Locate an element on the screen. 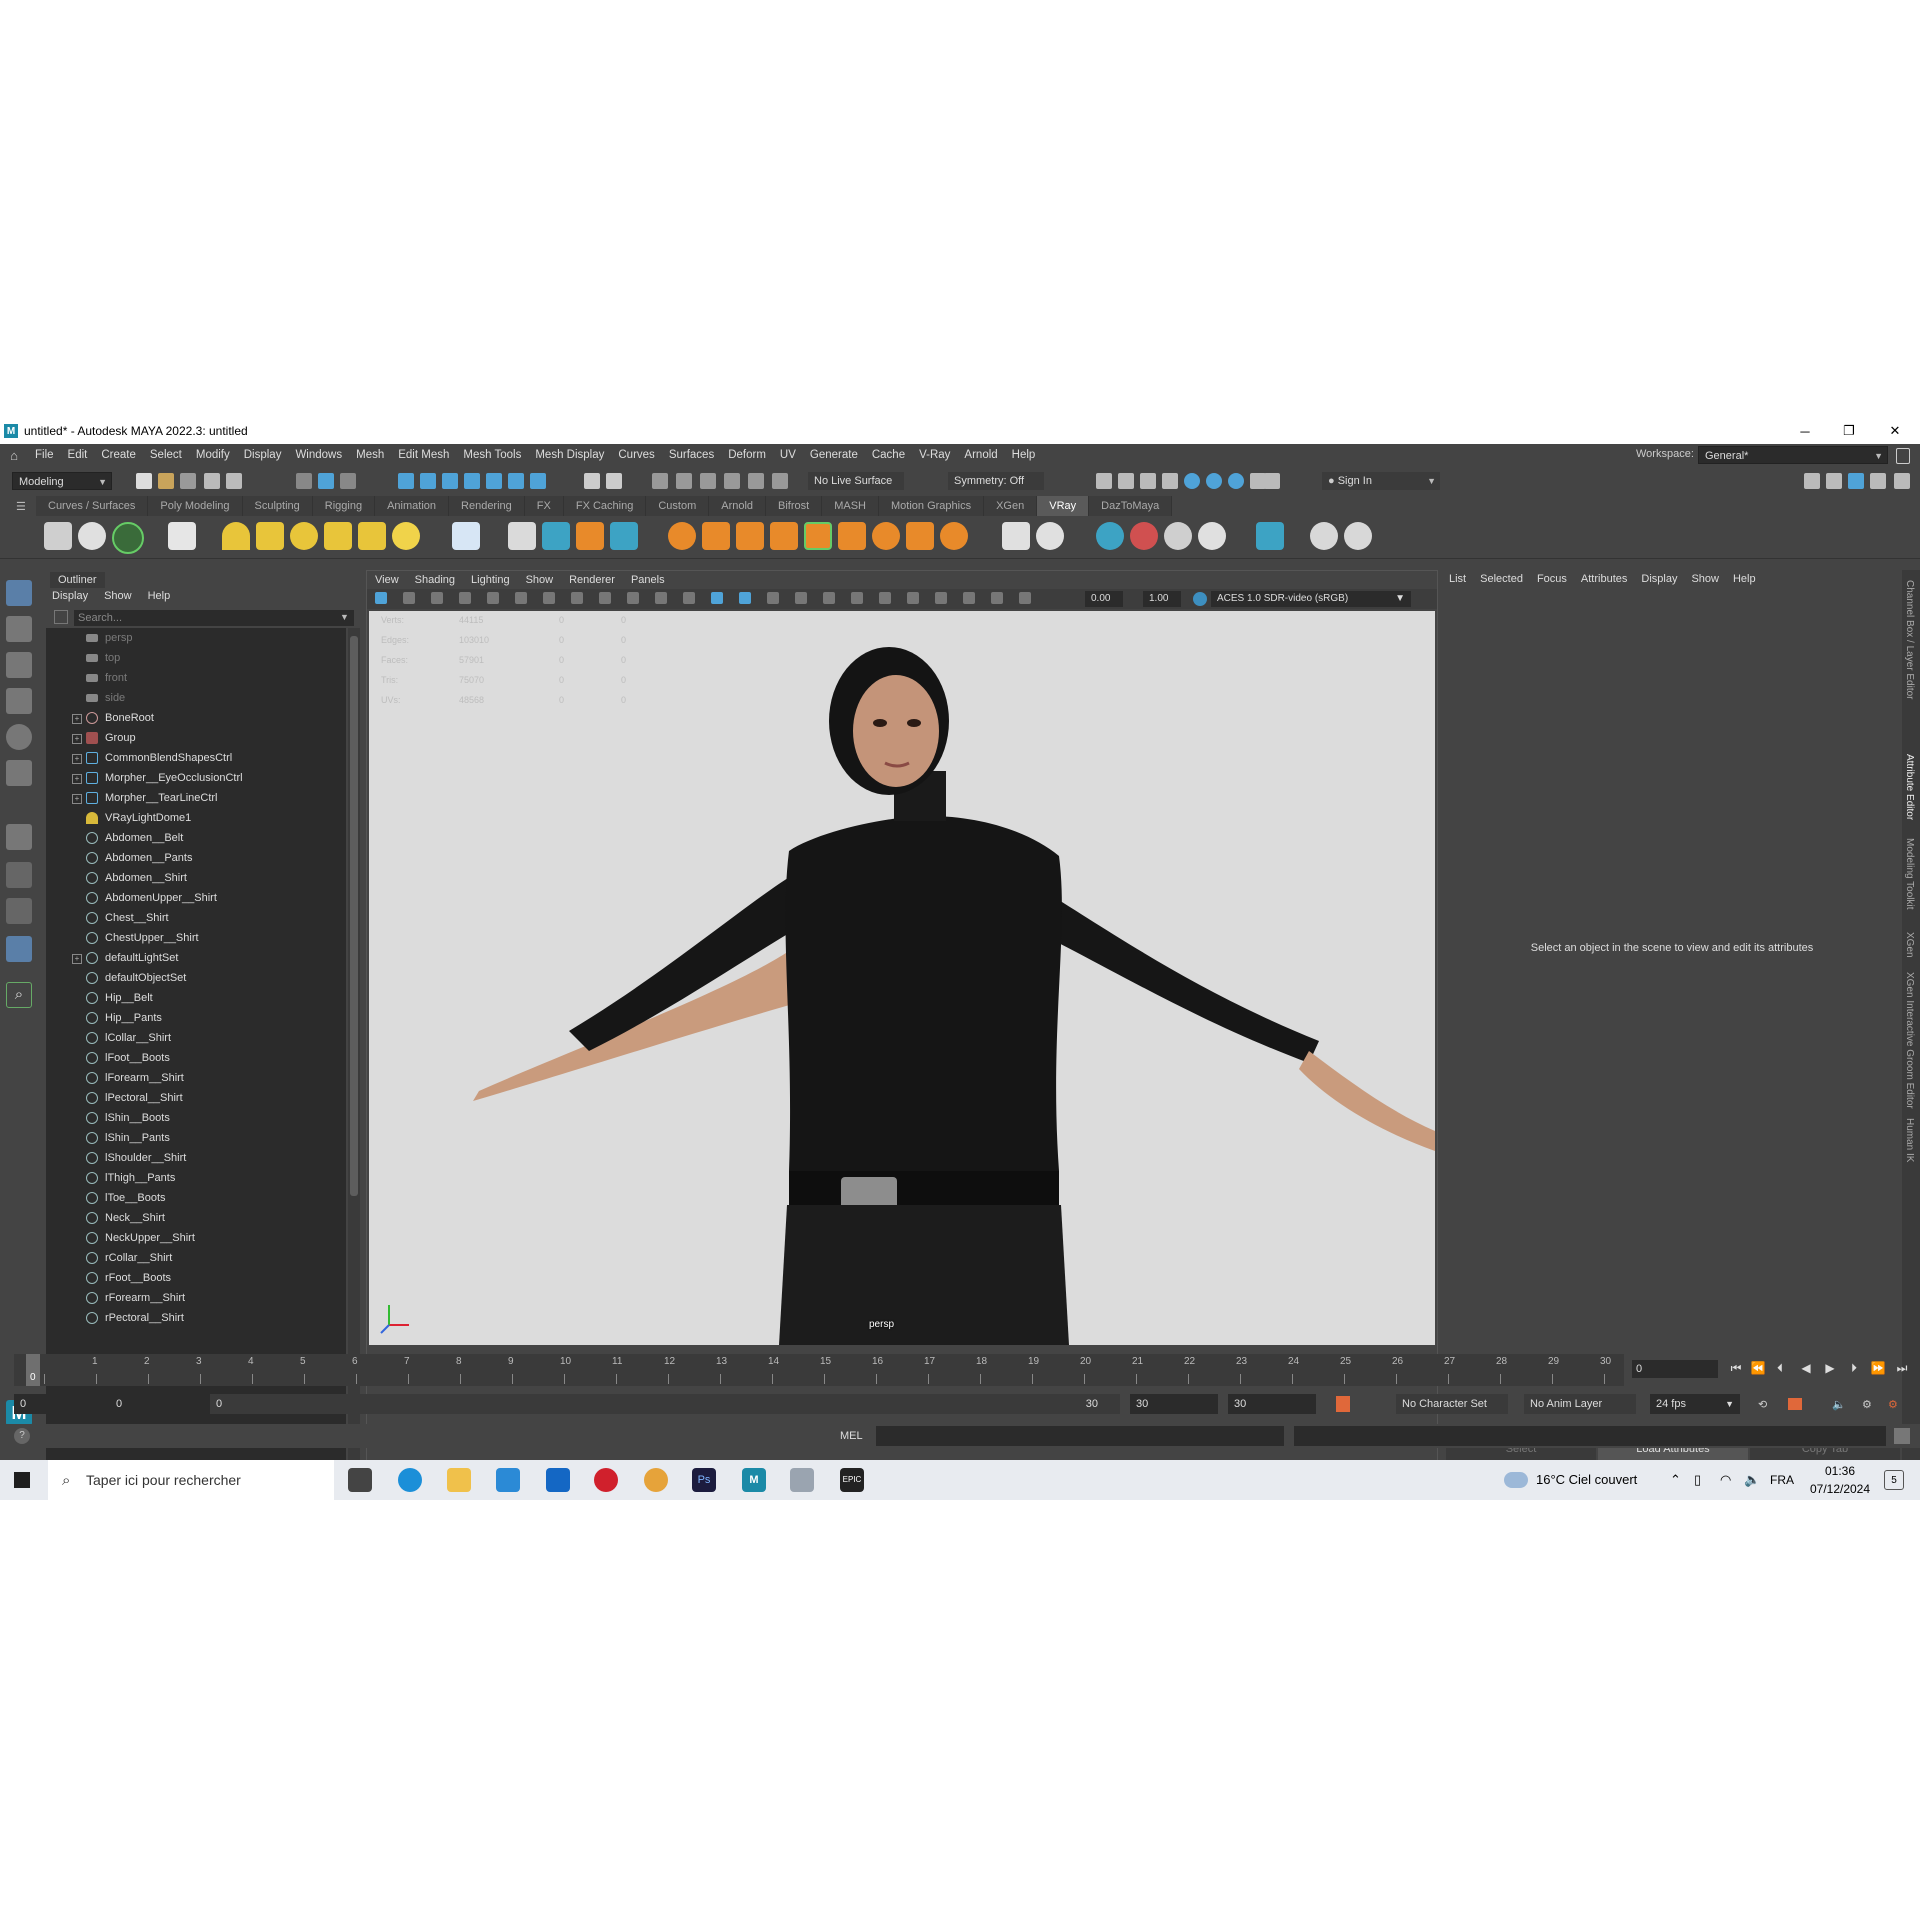 The width and height of the screenshot is (1920, 1920). select-object-icon is located at coordinates (326, 481).